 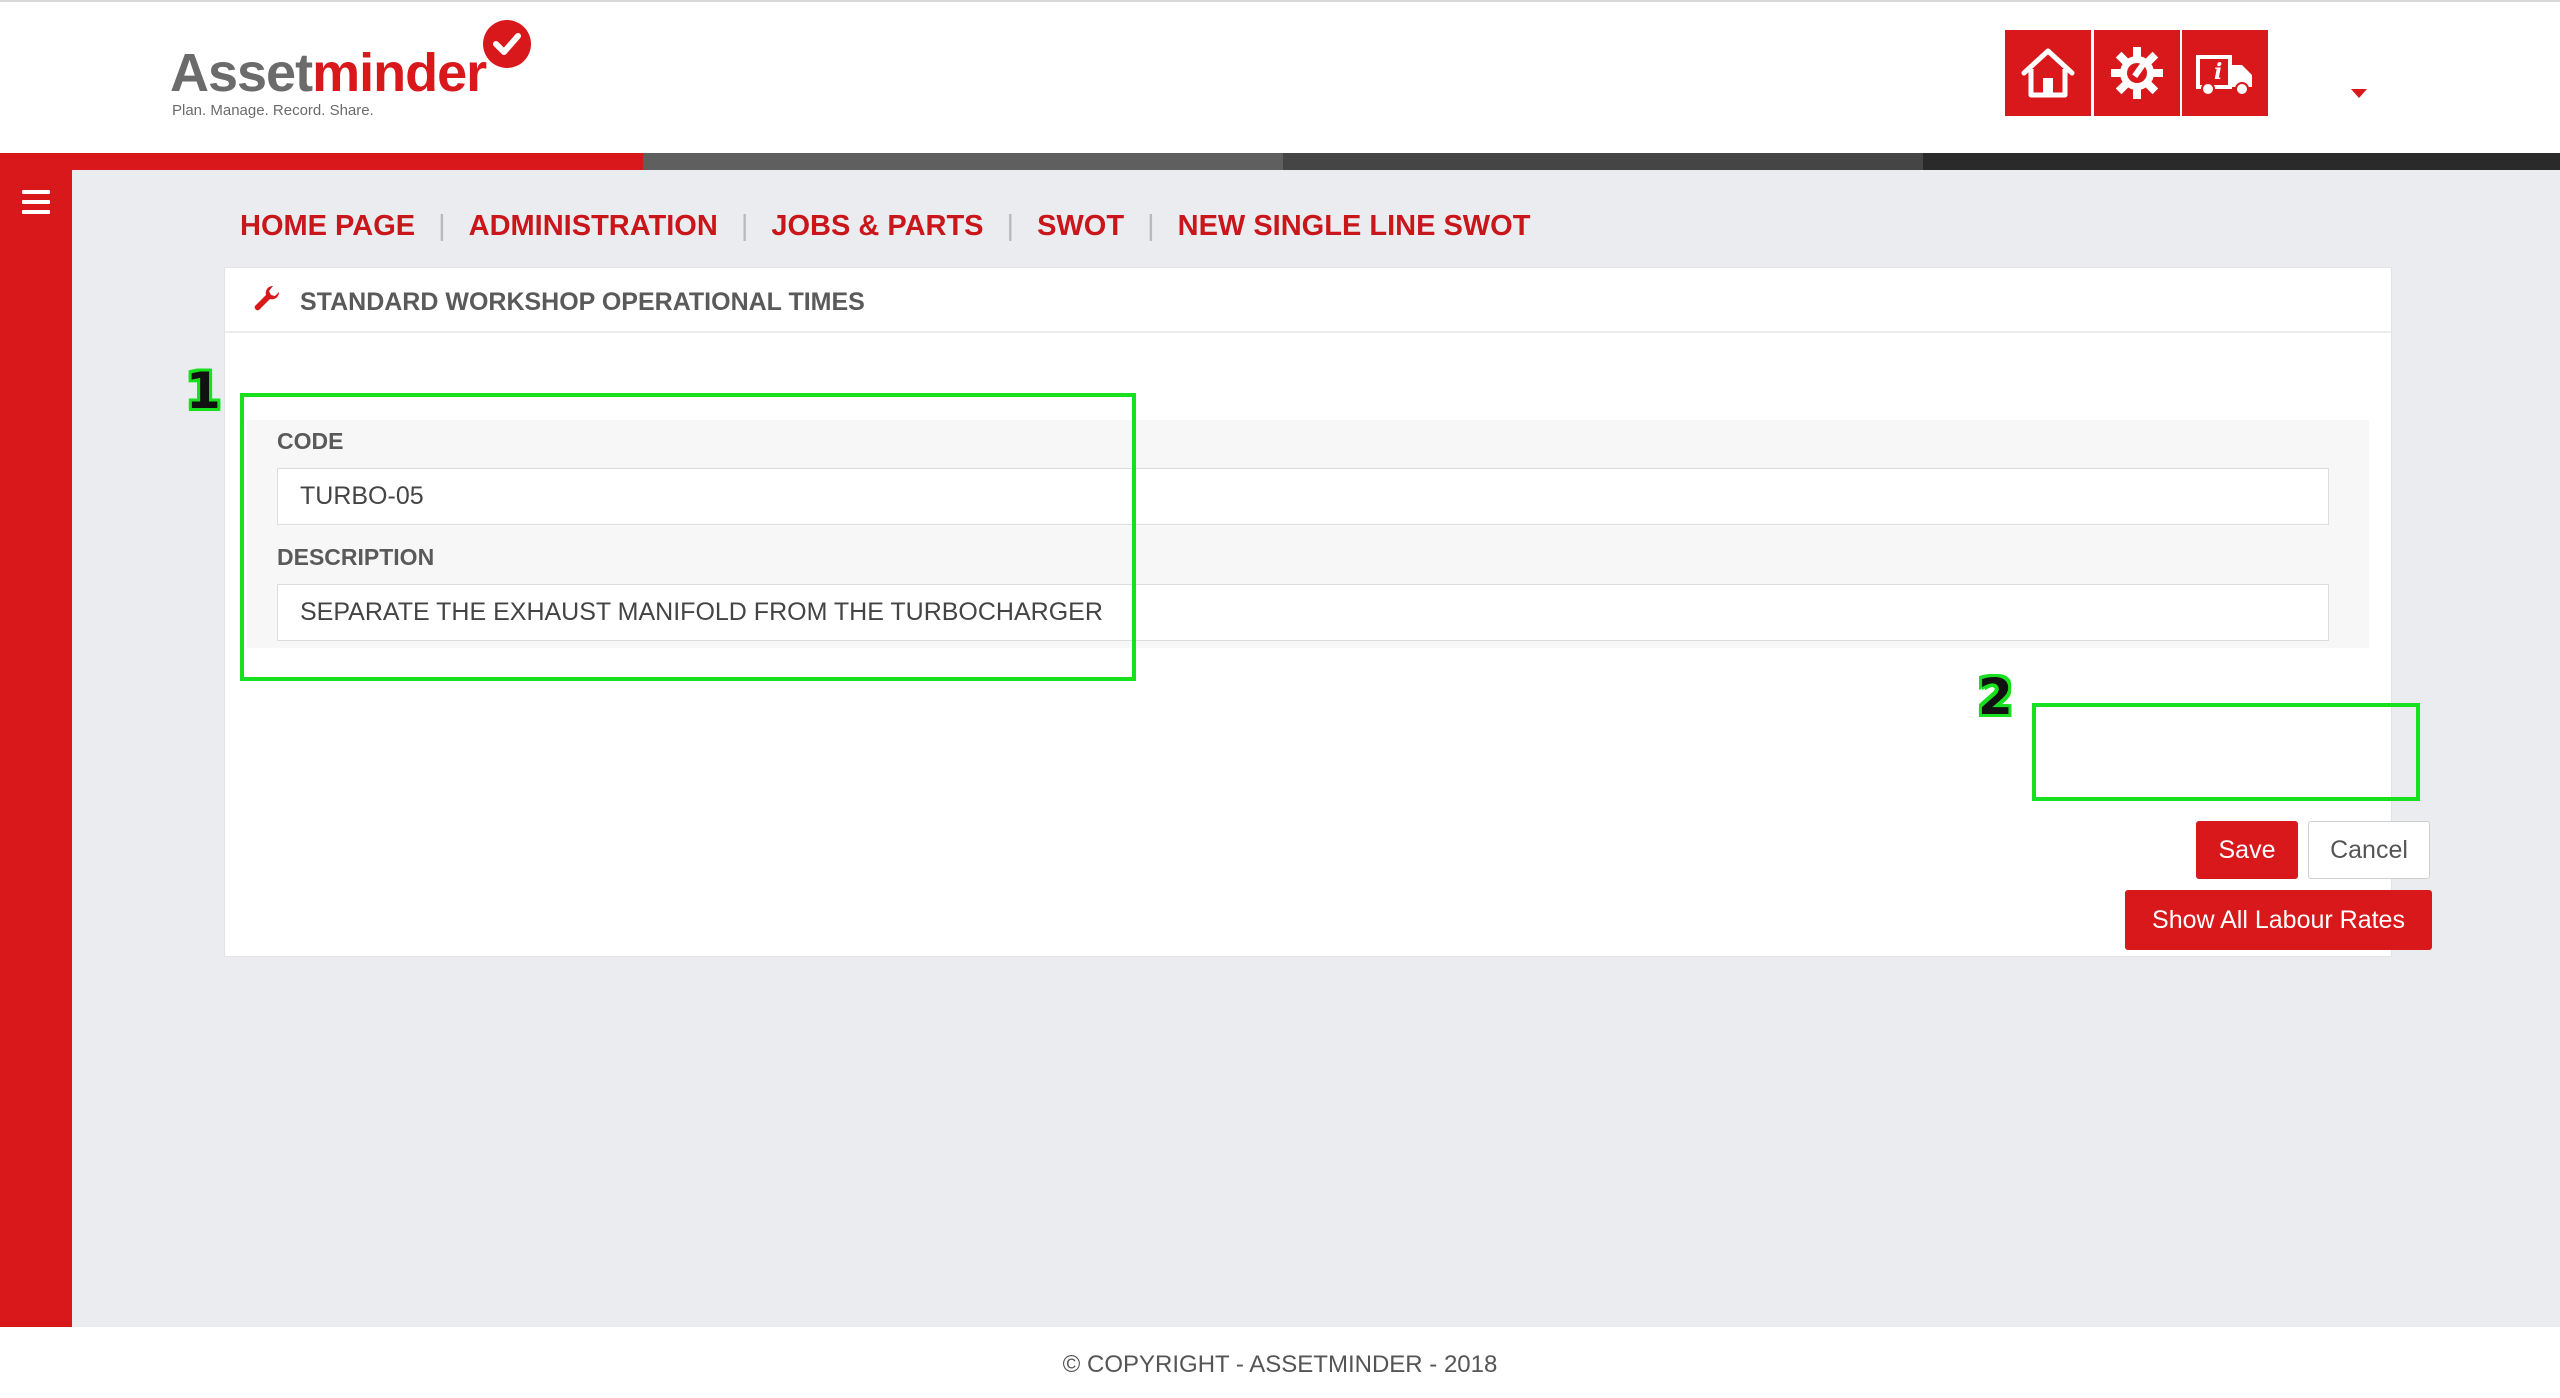 I want to click on header-strip-charcoal, so click(x=2241, y=161).